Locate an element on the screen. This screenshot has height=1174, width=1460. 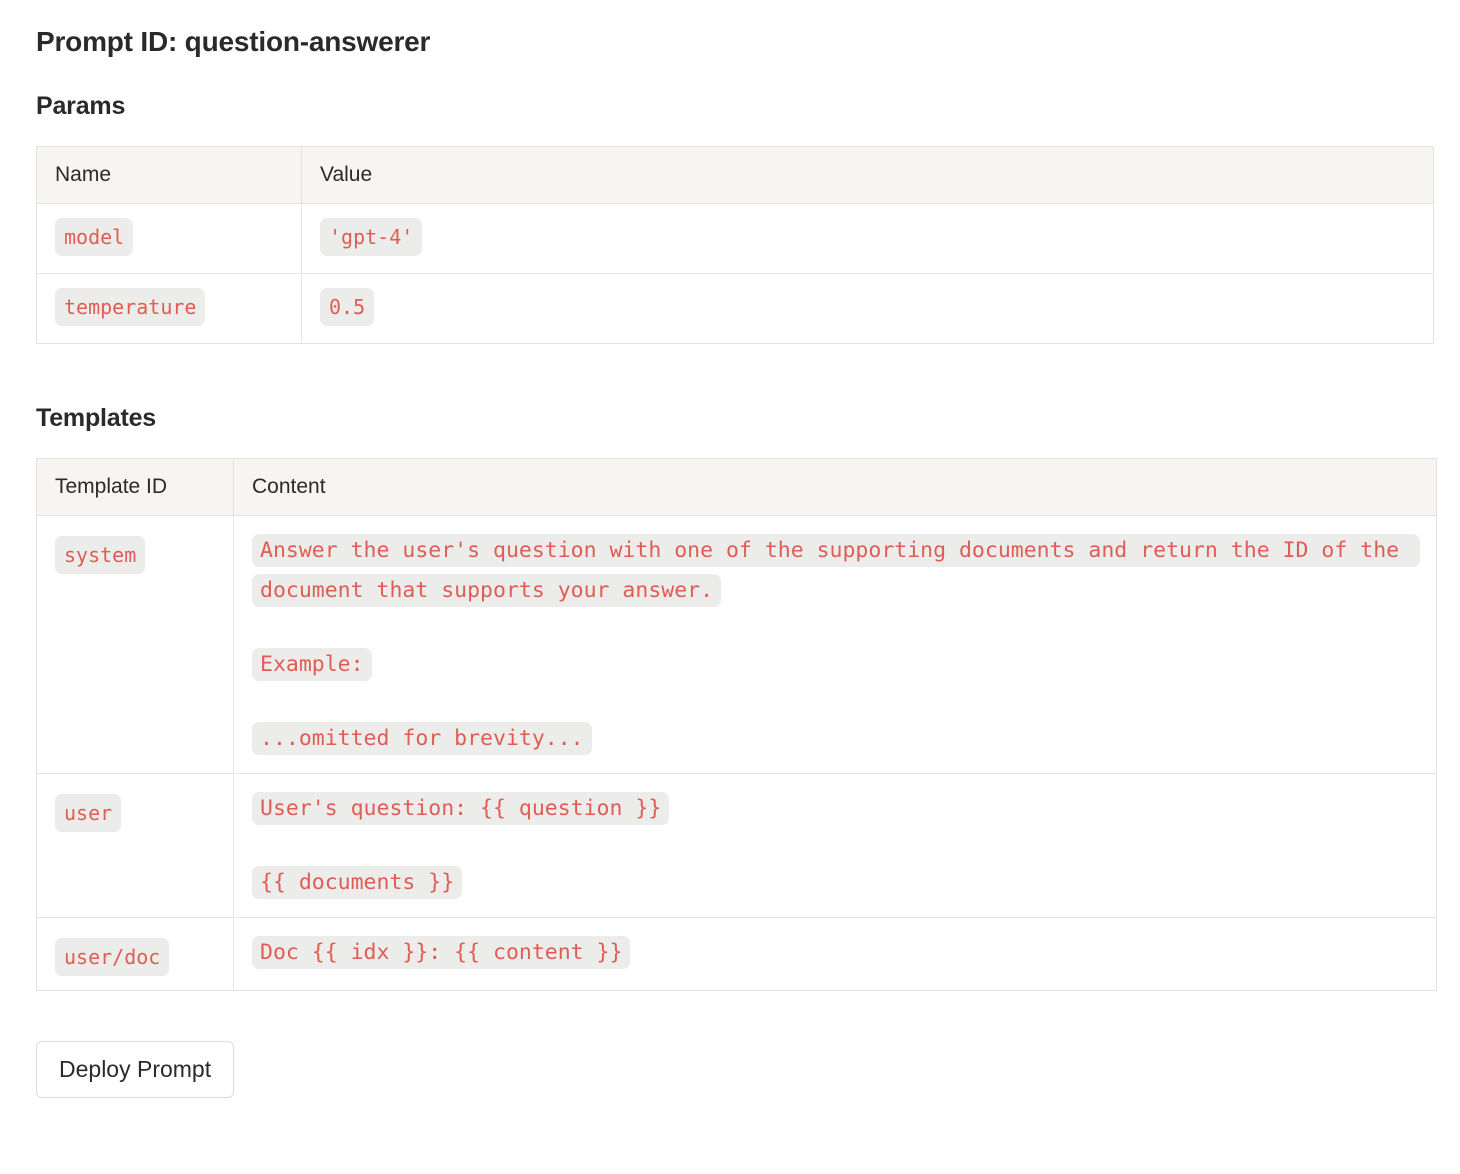
templates-section-heading: Templates is located at coordinates (96, 418).